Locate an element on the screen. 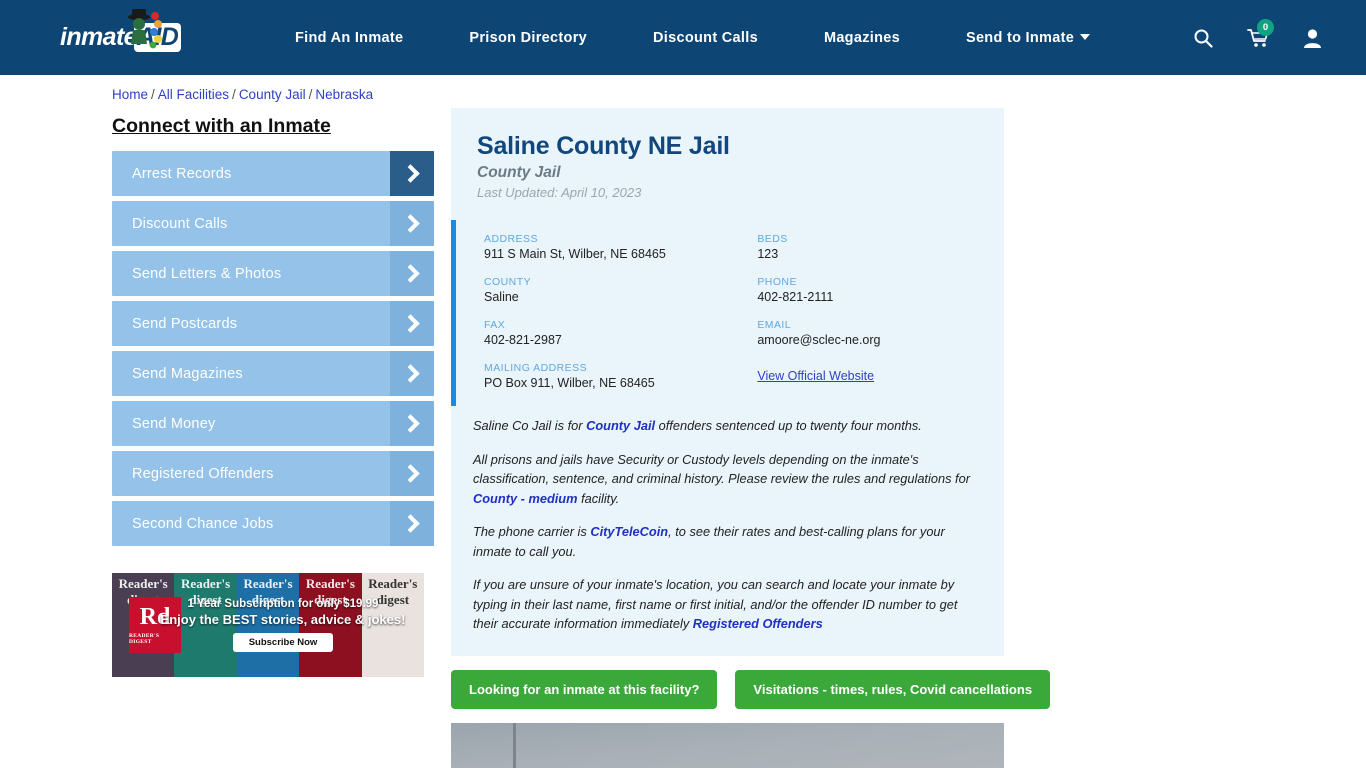 This screenshot has width=1366, height=768. ad-headline: 1 Year Subscription for only $19.99 is located at coordinates (283, 604).